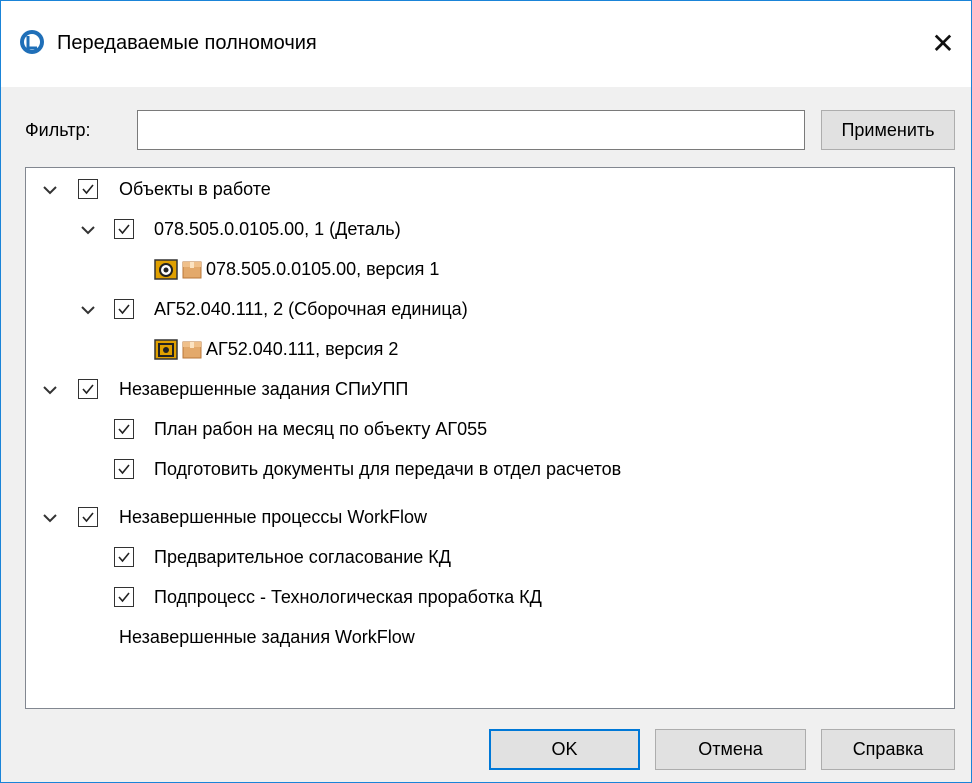 Image resolution: width=972 pixels, height=783 pixels. Describe the element at coordinates (486, 519) in the screenshot. I see `tree-node-unfinished-processes: Незавершенные процессы WorkFlow` at that location.